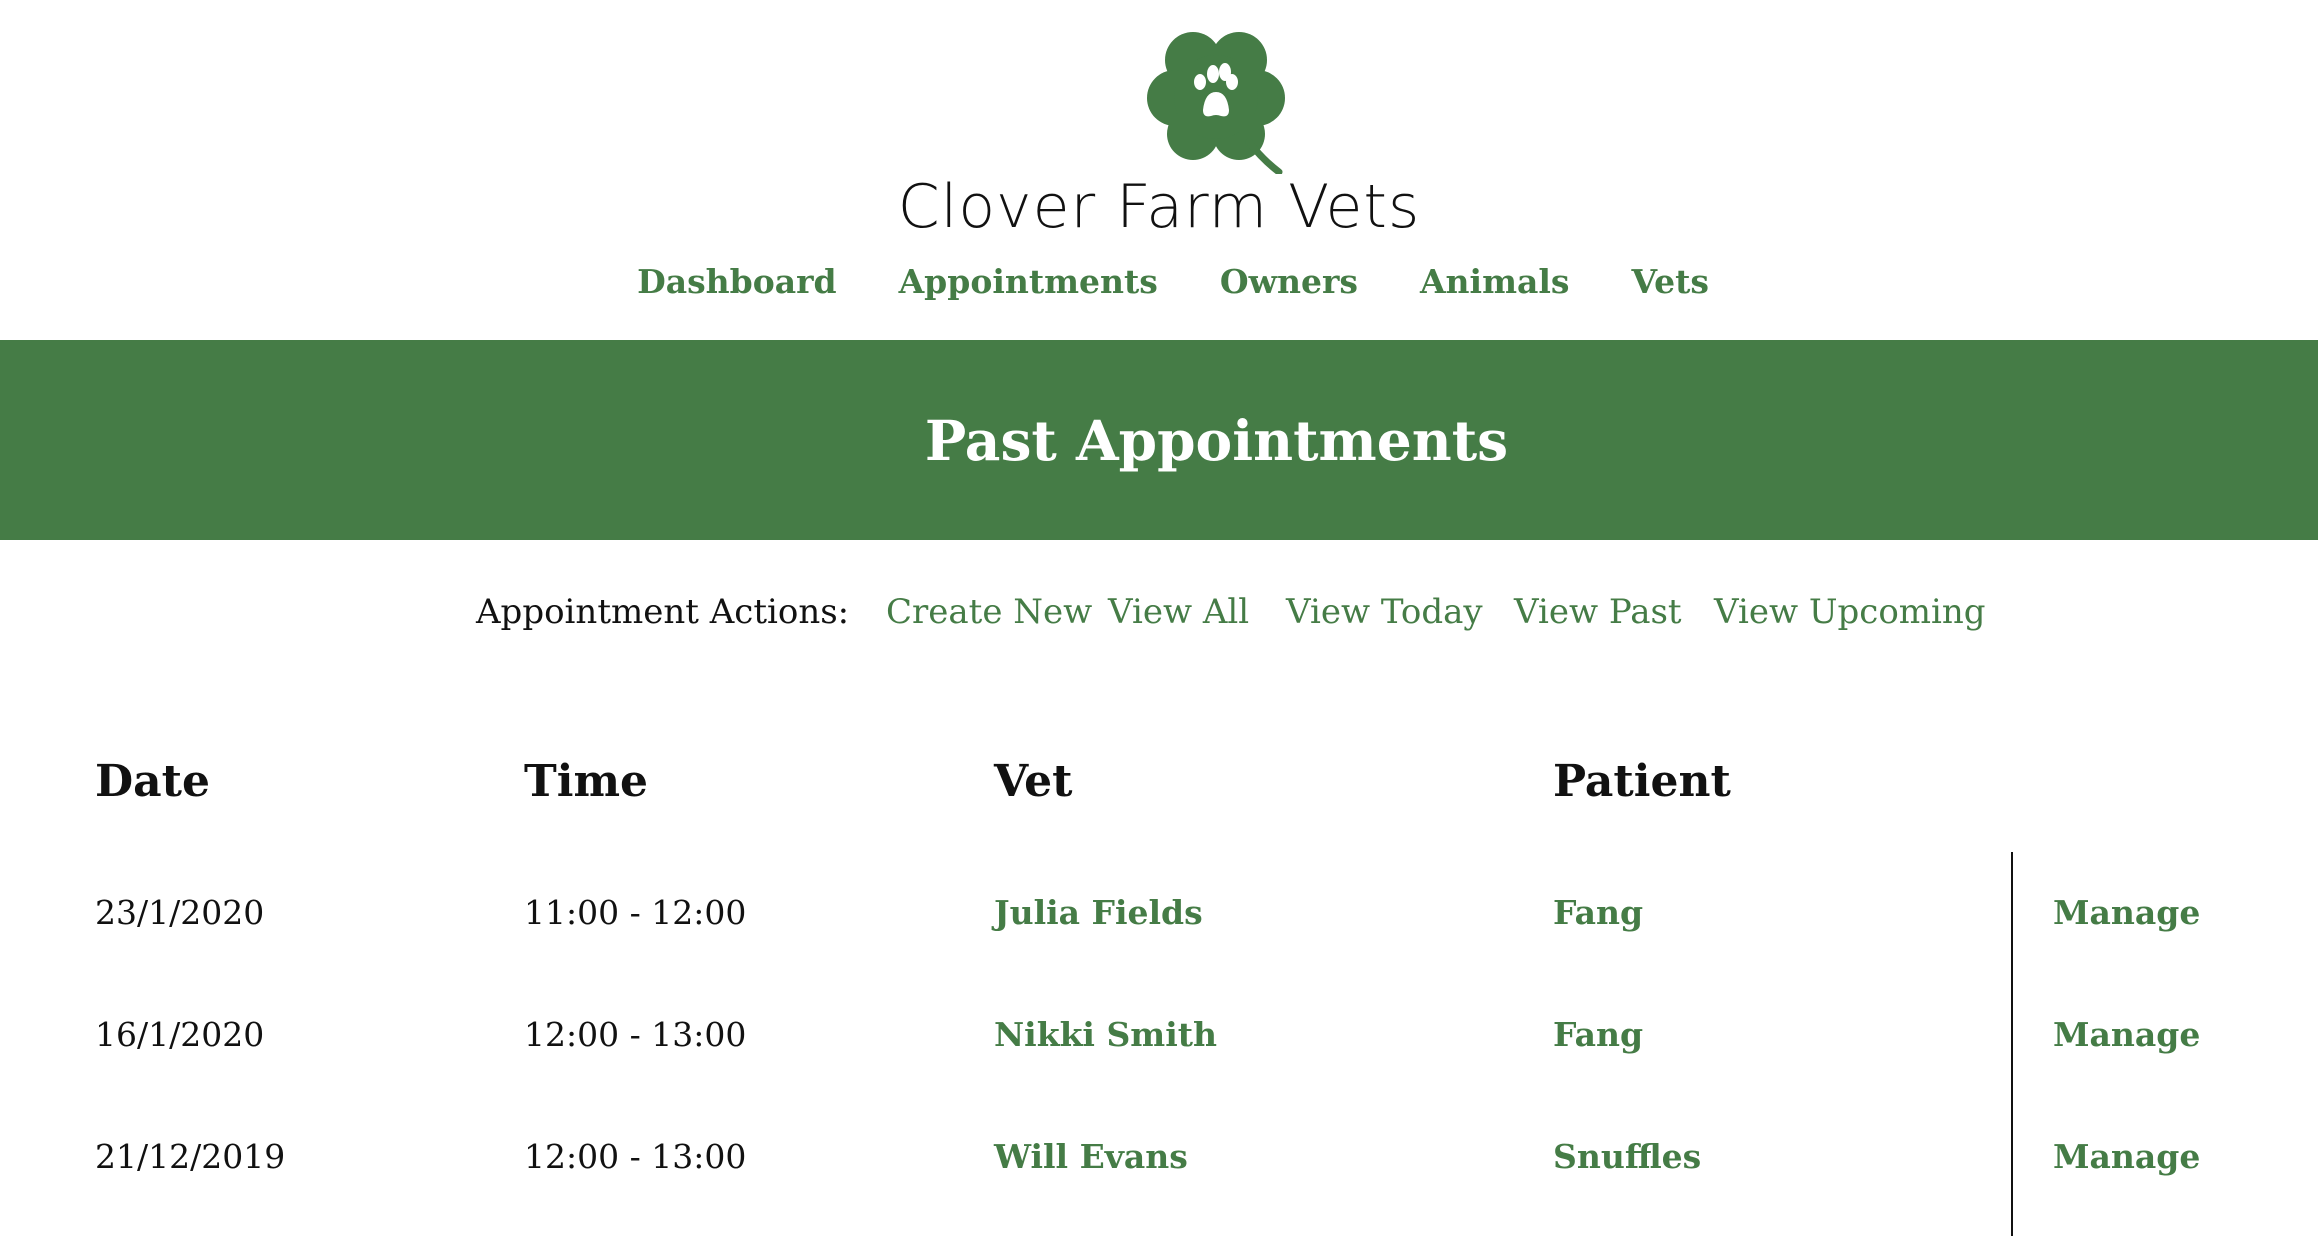  Describe the element at coordinates (1384, 612) in the screenshot. I see `view-today-link: View Today` at that location.